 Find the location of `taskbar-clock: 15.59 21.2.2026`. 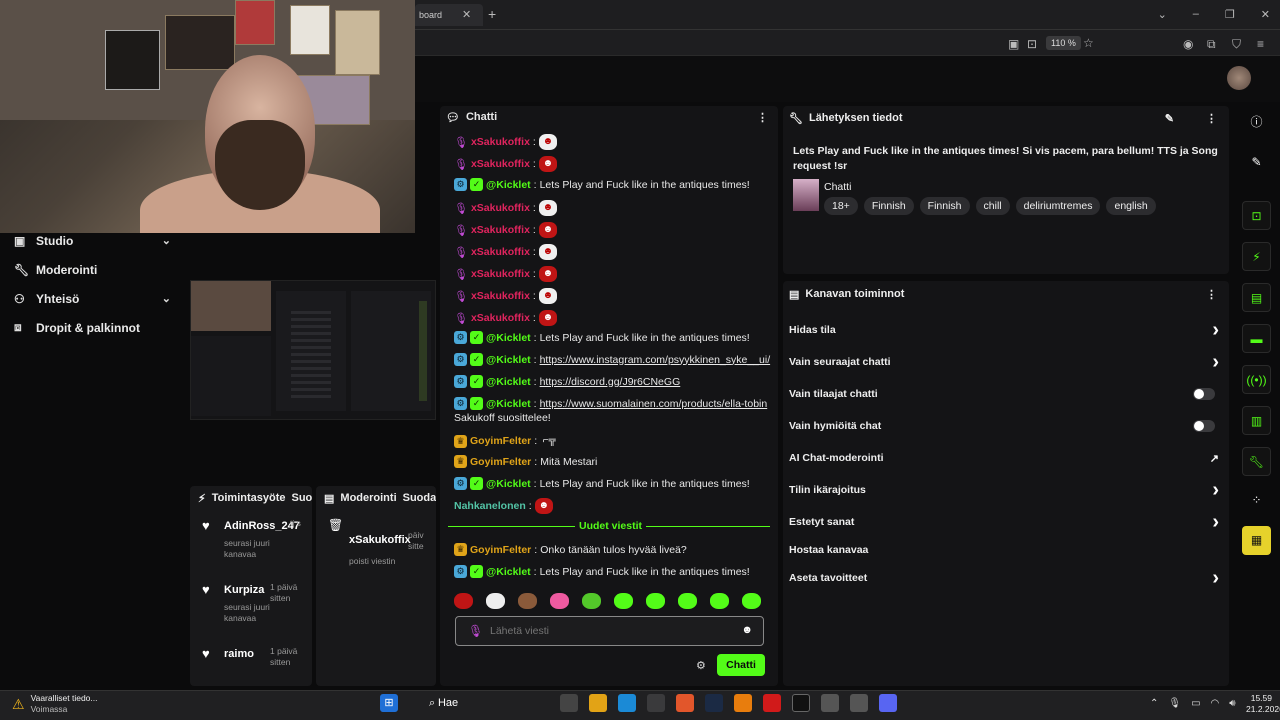

taskbar-clock: 15.59 21.2.2026 is located at coordinates (1263, 704).